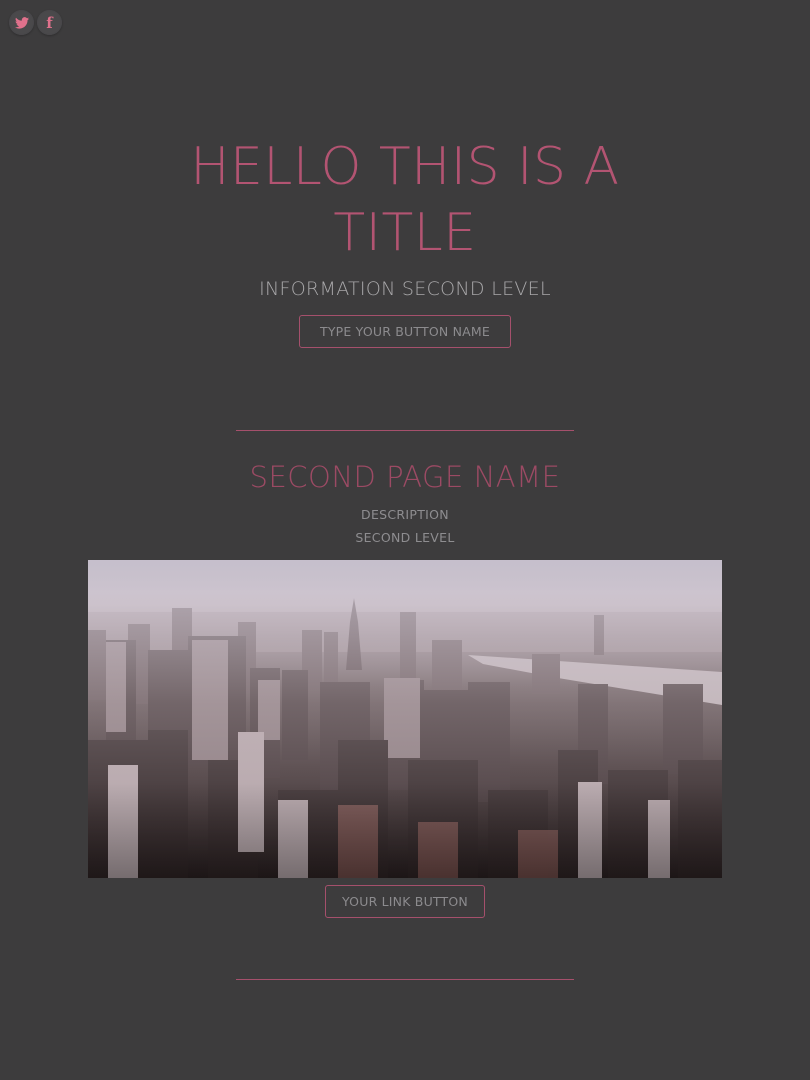 The height and width of the screenshot is (1080, 810). I want to click on hero-title-line-1: HELLO THIS IS A, so click(405, 167).